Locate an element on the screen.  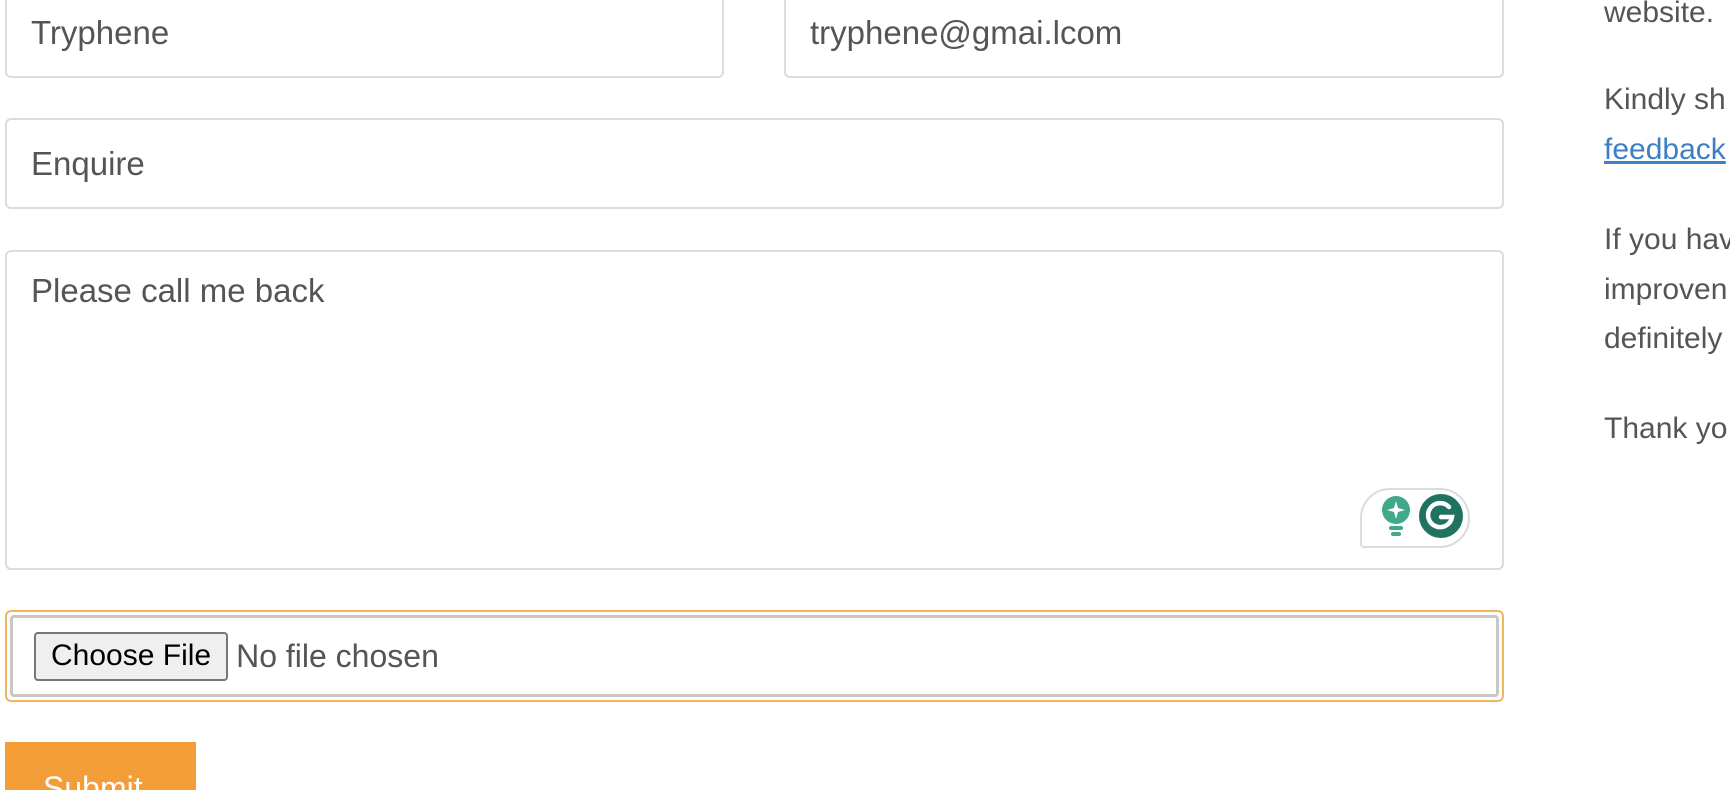
feedback-link: feedback is located at coordinates (1665, 150).